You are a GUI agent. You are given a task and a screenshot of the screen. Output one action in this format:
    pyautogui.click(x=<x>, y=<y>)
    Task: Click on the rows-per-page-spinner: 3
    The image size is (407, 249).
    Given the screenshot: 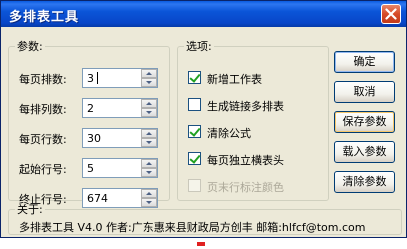 What is the action you would take?
    pyautogui.click(x=120, y=78)
    